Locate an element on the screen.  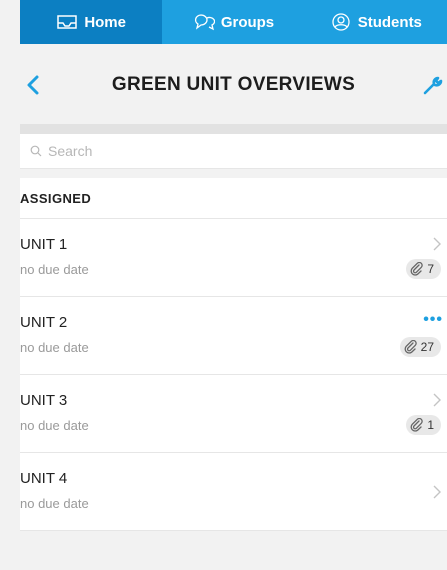
attachment-count-badge: 1 is located at coordinates (423, 425).